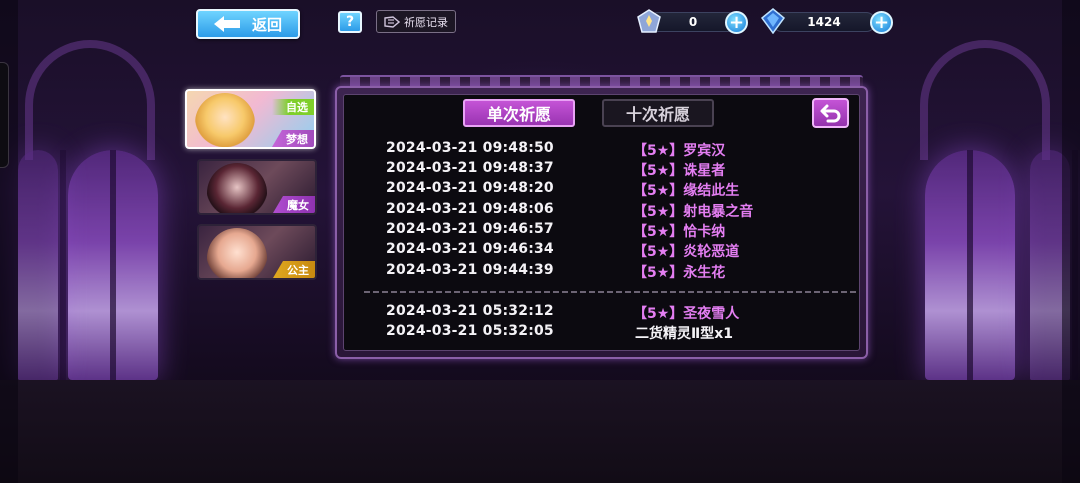  What do you see at coordinates (293, 138) in the screenshot?
I see `banner-tag: 梦想` at bounding box center [293, 138].